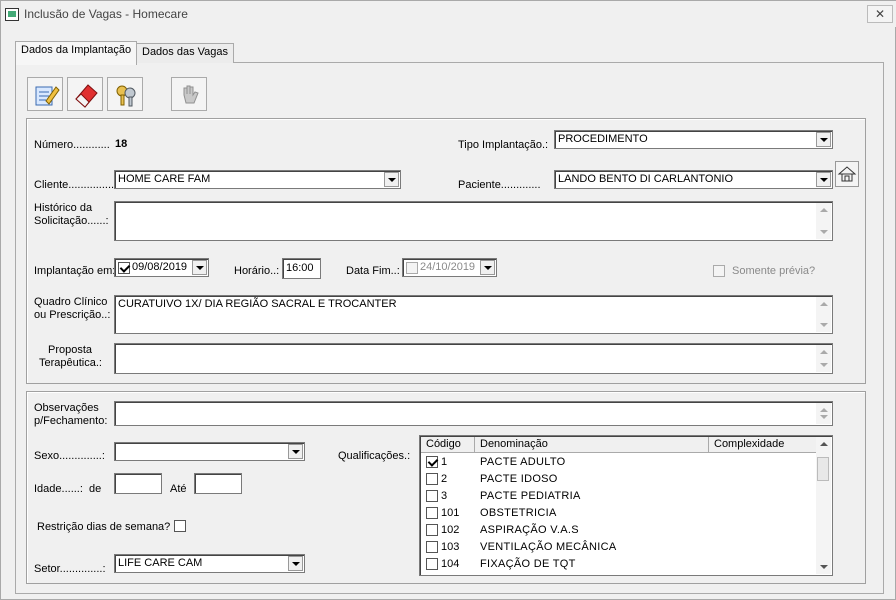 This screenshot has width=896, height=600. Describe the element at coordinates (763, 445) in the screenshot. I see `column-complexidade: Complexidade` at that location.